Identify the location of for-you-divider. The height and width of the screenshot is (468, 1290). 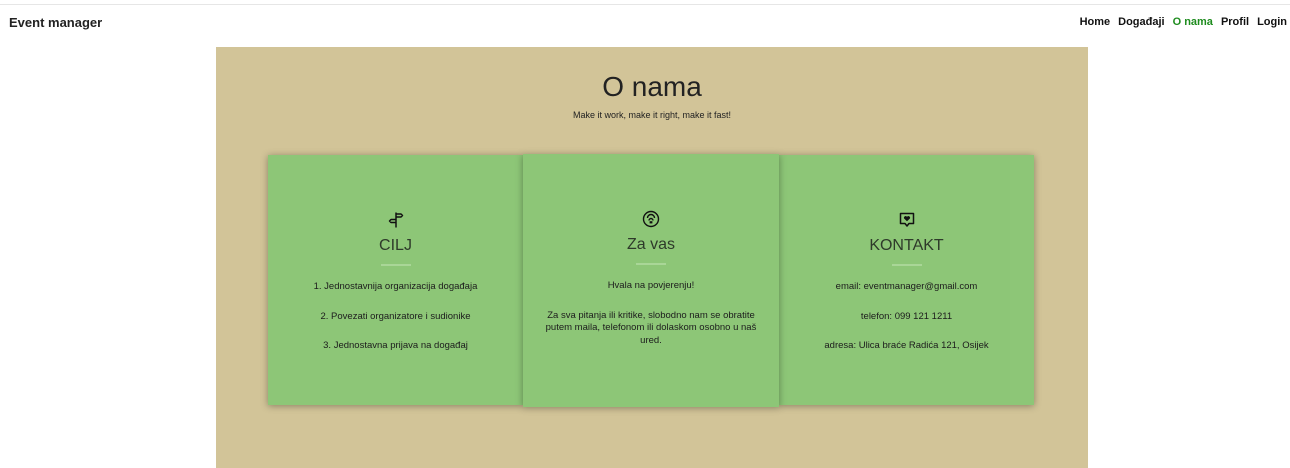
(651, 264).